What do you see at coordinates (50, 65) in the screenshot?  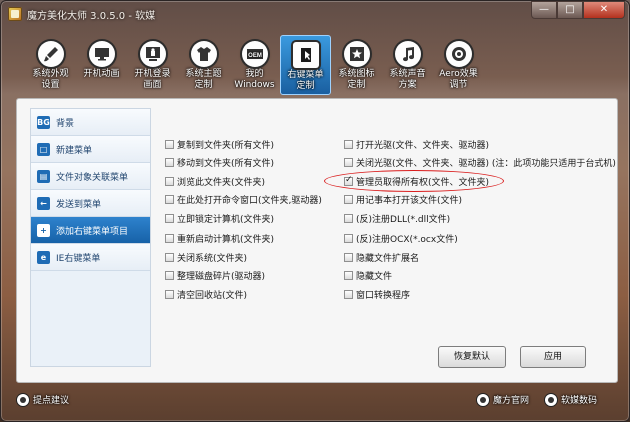 I see `tool-appearance: 系统外观 设置` at bounding box center [50, 65].